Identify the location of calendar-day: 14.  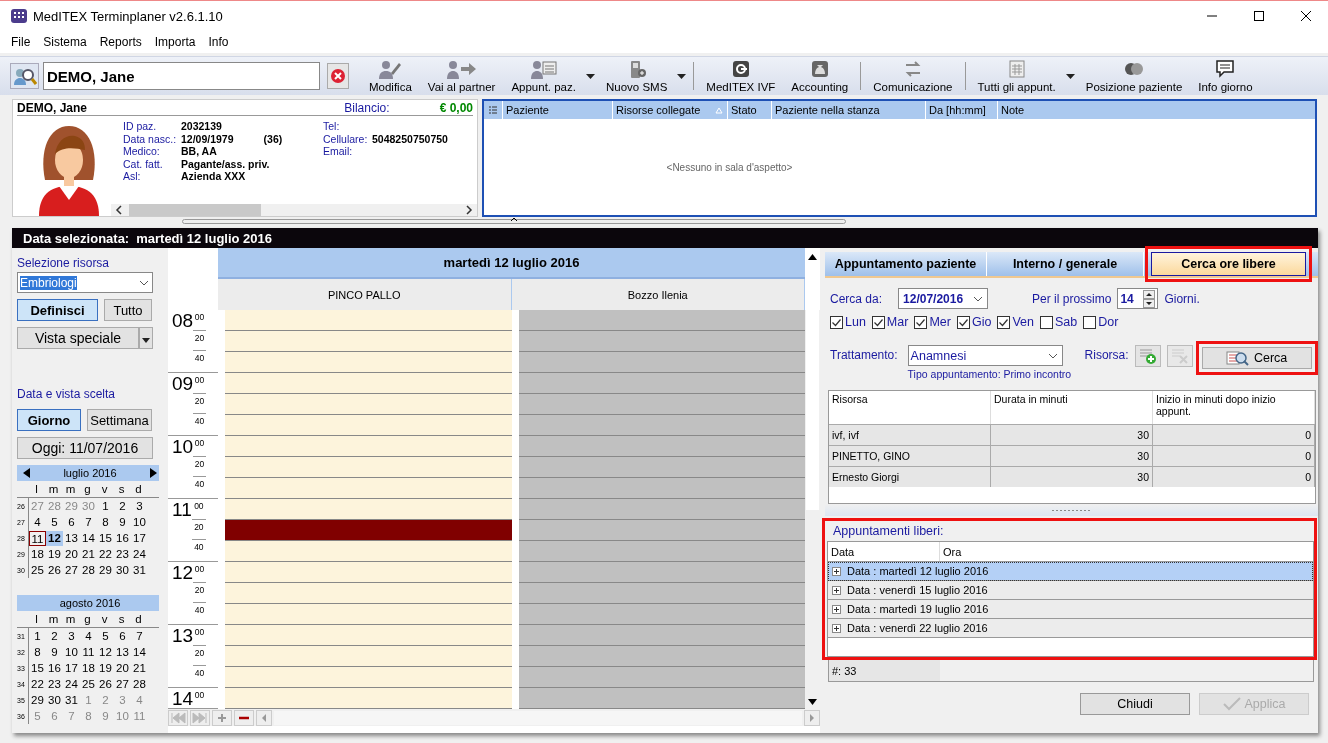
(139, 652).